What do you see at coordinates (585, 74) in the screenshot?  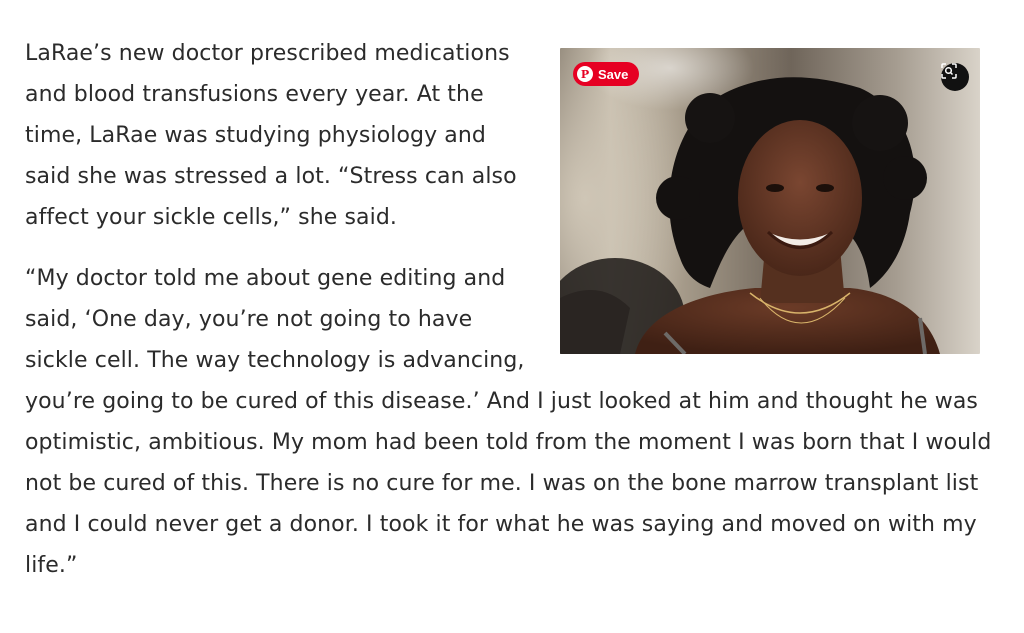 I see `pinterest-logo-icon: P` at bounding box center [585, 74].